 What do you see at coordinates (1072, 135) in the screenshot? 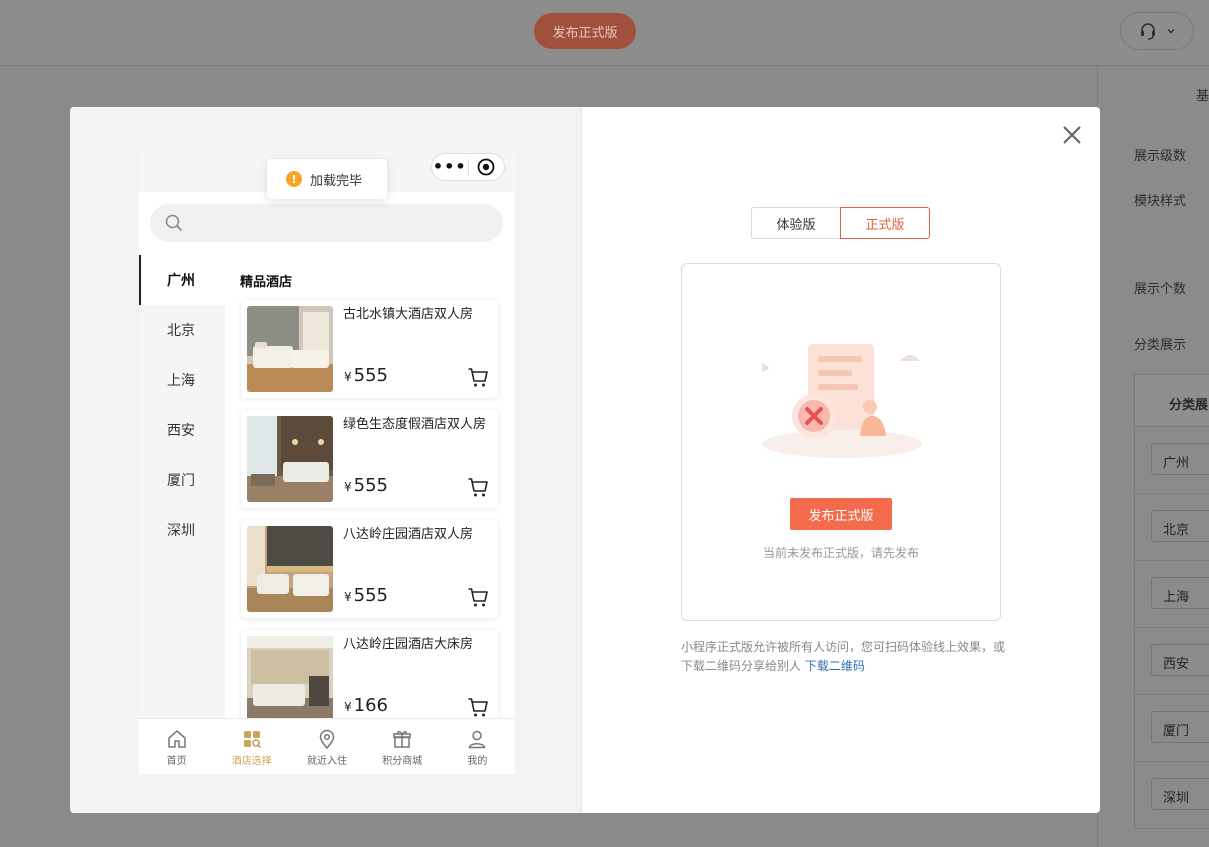
I see `close-icon` at bounding box center [1072, 135].